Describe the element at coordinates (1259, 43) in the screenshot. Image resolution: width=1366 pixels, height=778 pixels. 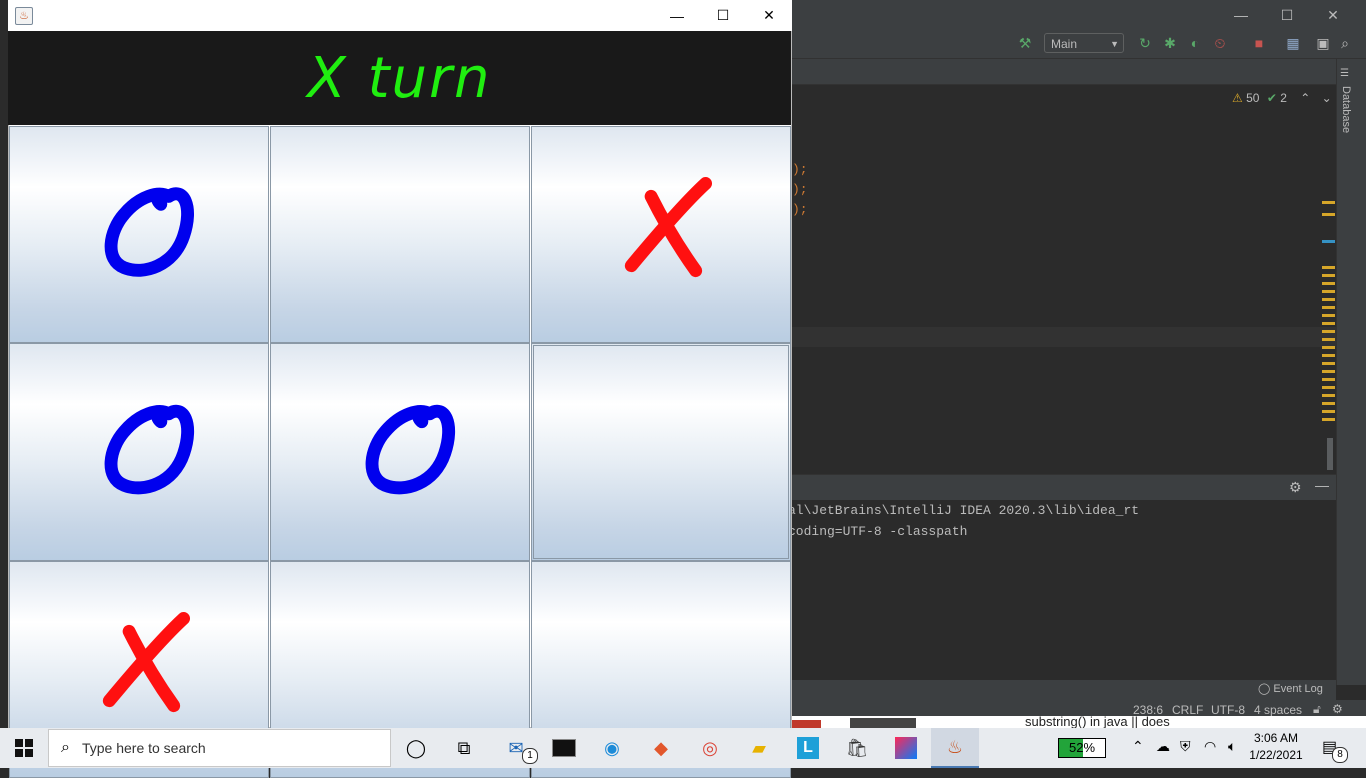
I see `stop-icon: ■` at that location.